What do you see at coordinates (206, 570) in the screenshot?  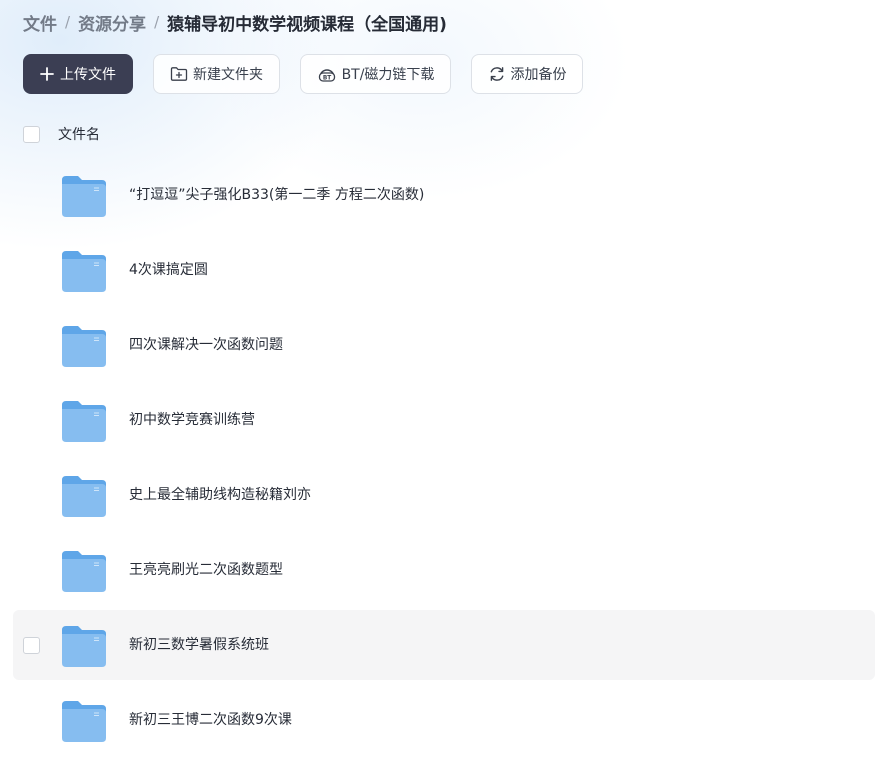 I see `file-name: 王亮亮刷光二次函数题型` at bounding box center [206, 570].